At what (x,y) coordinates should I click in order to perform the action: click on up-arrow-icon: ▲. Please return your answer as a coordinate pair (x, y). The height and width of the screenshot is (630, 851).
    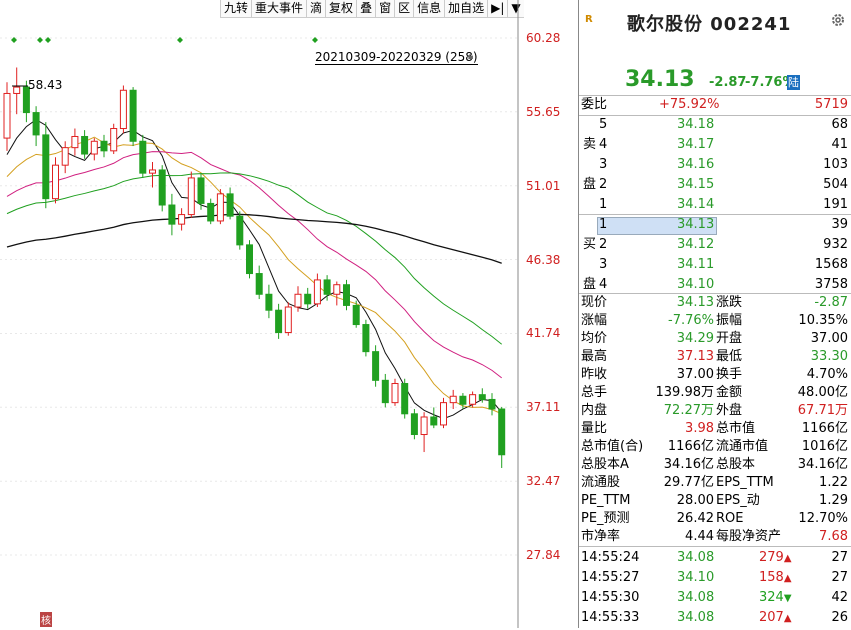
    Looking at the image, I should click on (787, 578).